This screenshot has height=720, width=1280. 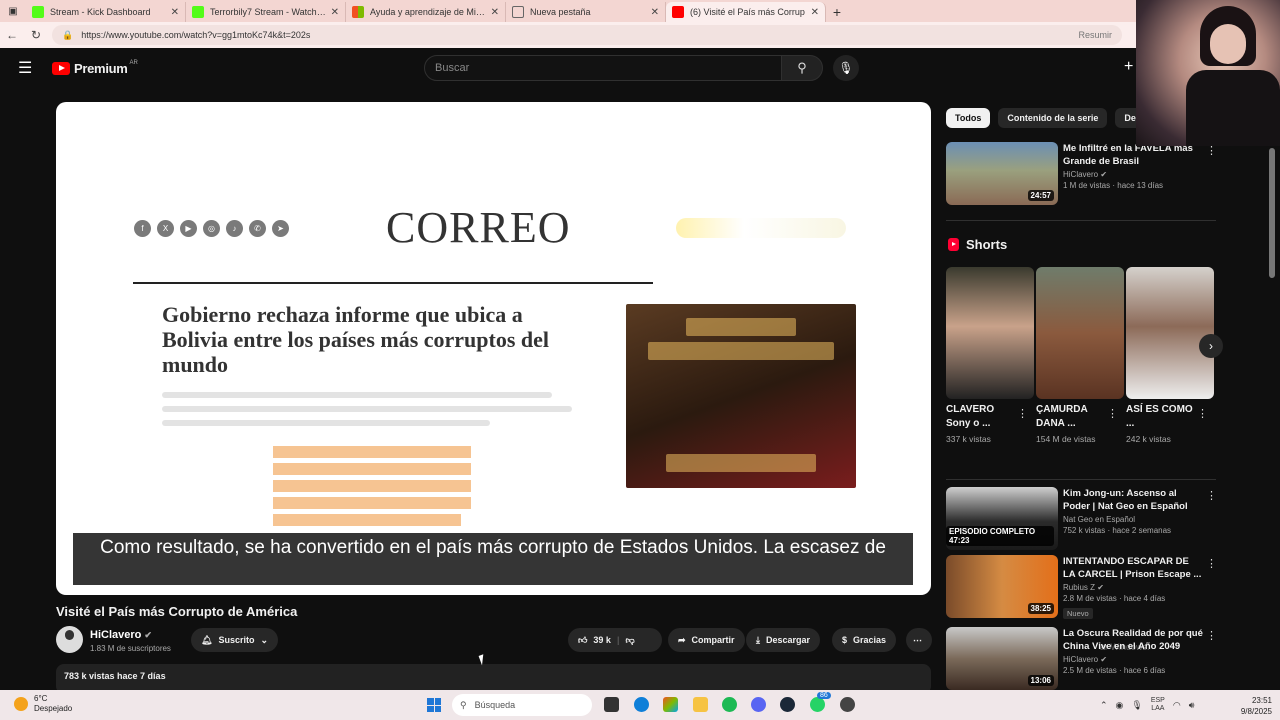 What do you see at coordinates (266, 12) in the screenshot?
I see `tab-kick-stream: Terrorbily7 Stream - Watch Live o ✕` at bounding box center [266, 12].